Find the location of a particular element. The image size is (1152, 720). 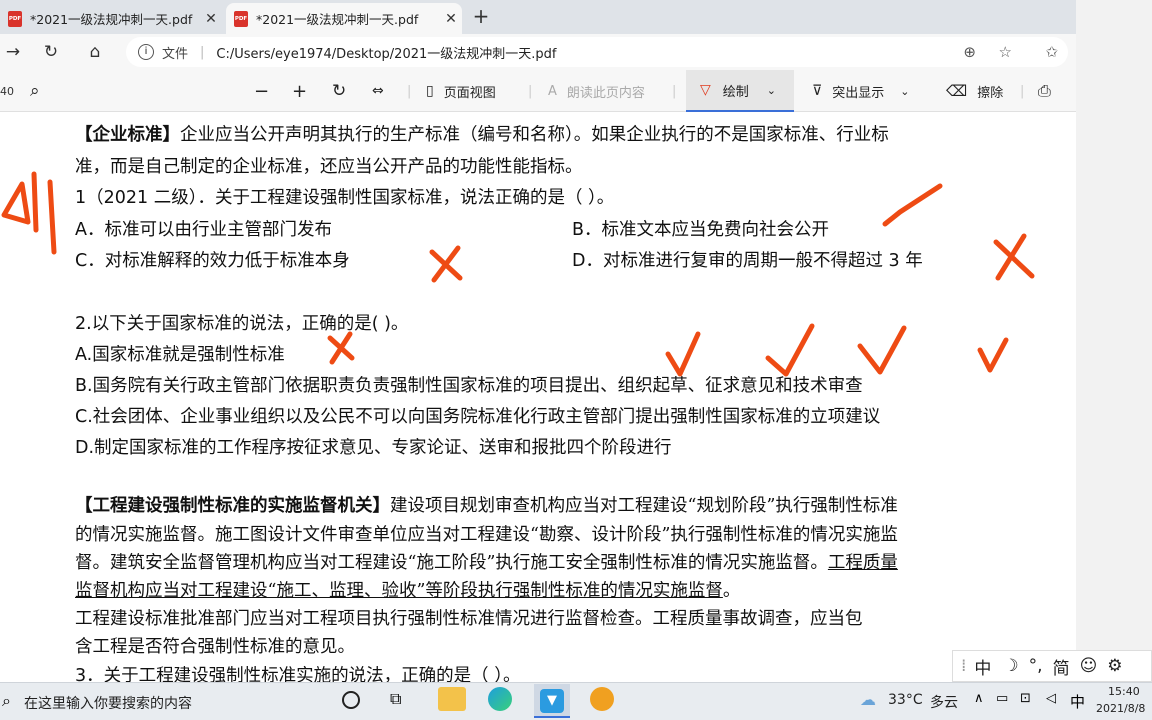

print-icon: ⎙ is located at coordinates (1044, 91).